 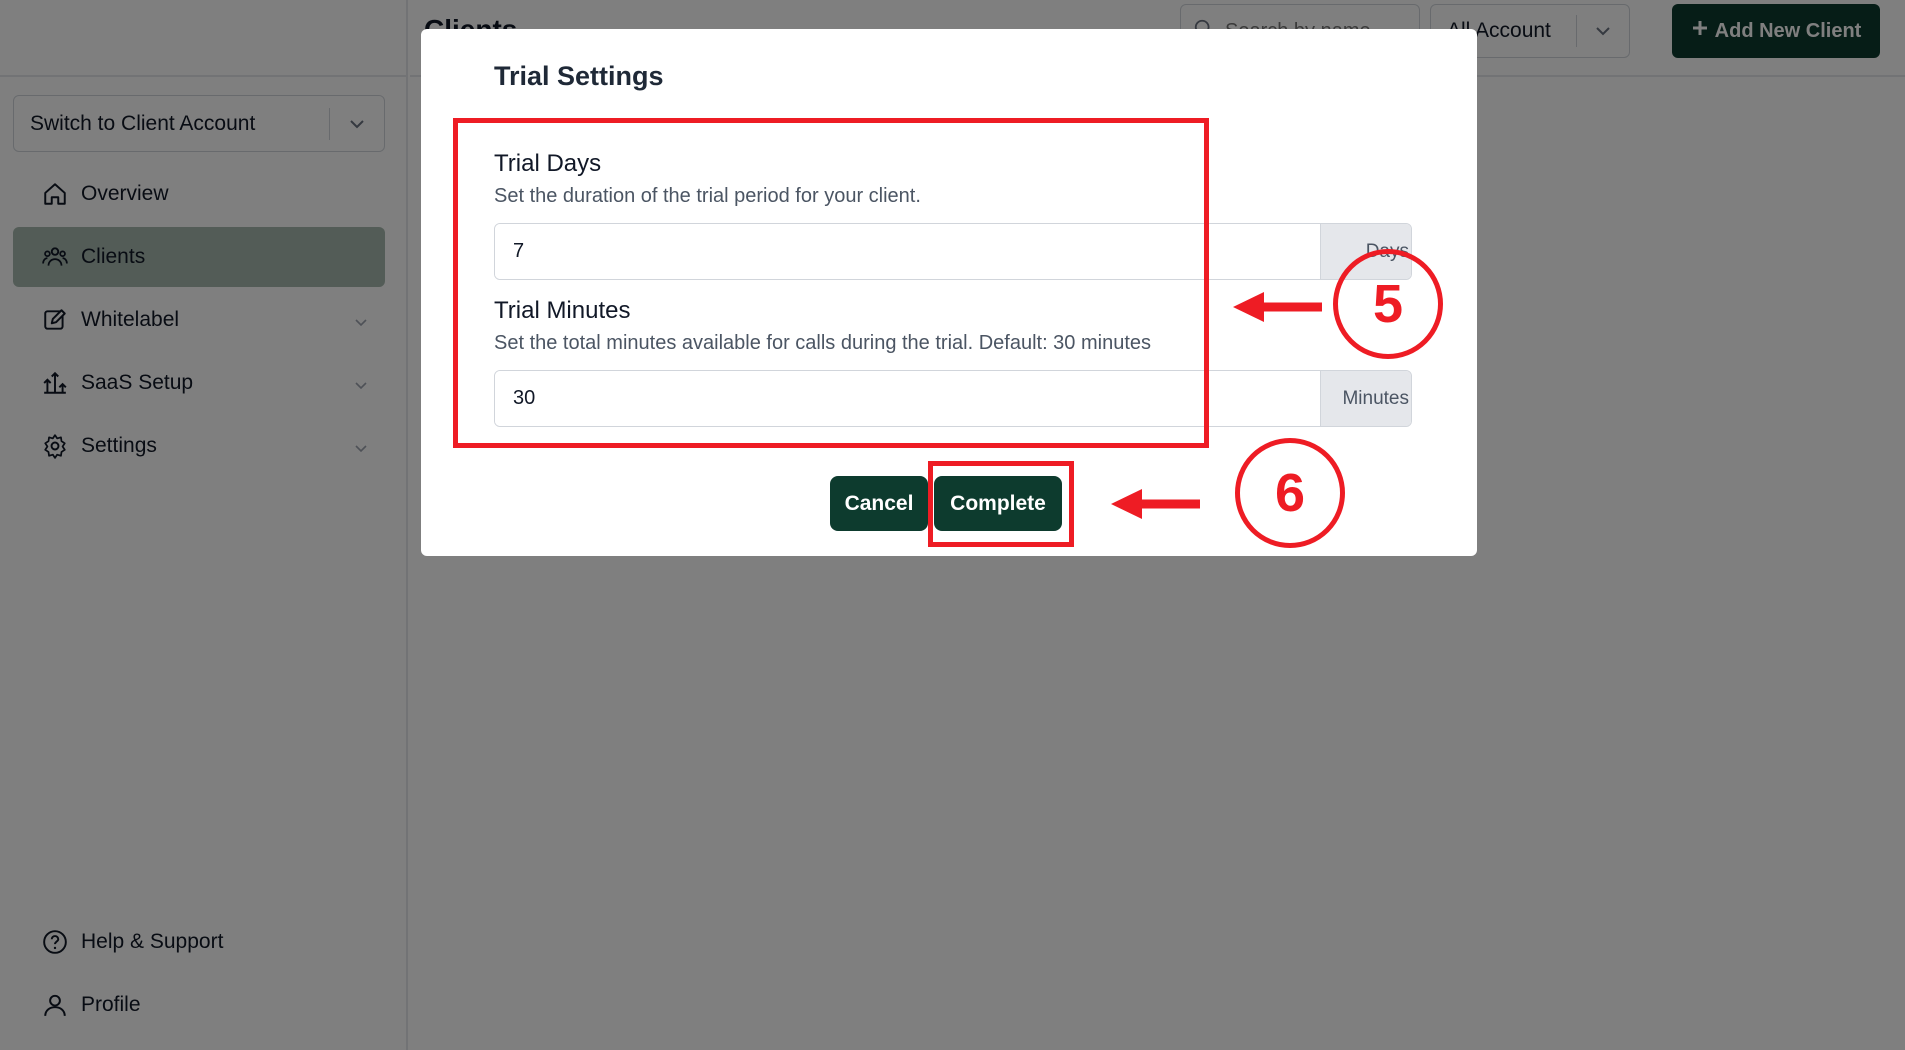 What do you see at coordinates (1365, 398) in the screenshot?
I see `trial-minutes-unit: Minutes` at bounding box center [1365, 398].